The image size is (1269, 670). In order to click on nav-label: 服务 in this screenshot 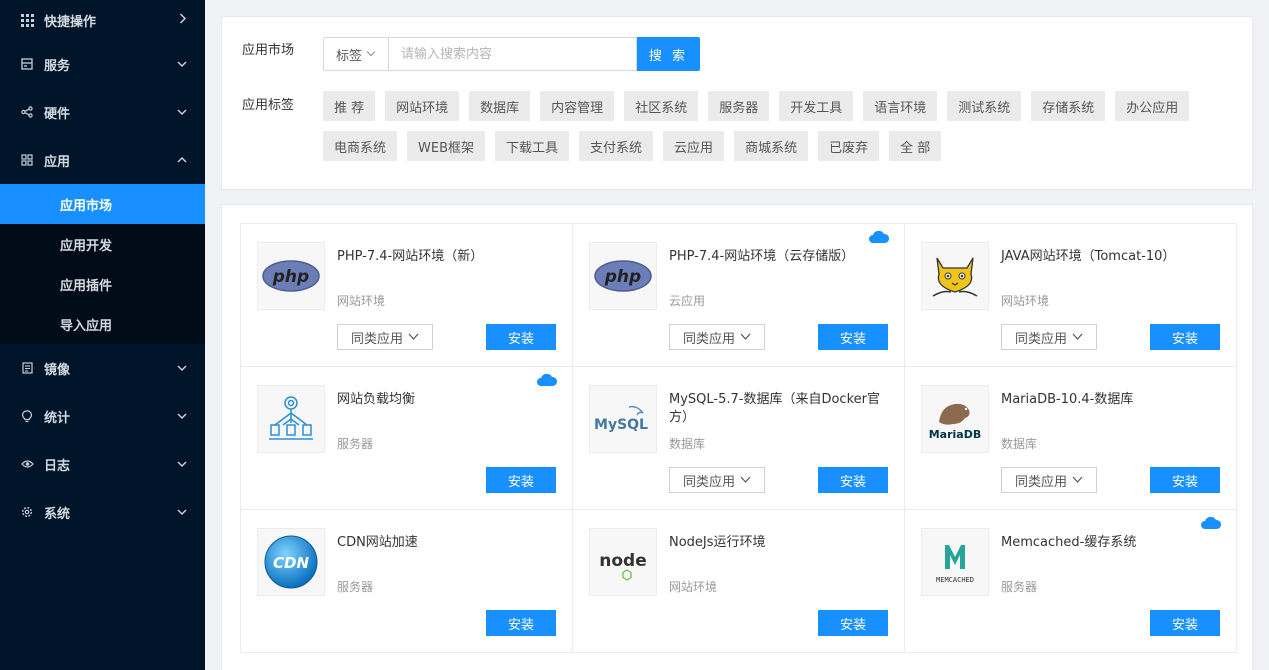, I will do `click(57, 66)`.